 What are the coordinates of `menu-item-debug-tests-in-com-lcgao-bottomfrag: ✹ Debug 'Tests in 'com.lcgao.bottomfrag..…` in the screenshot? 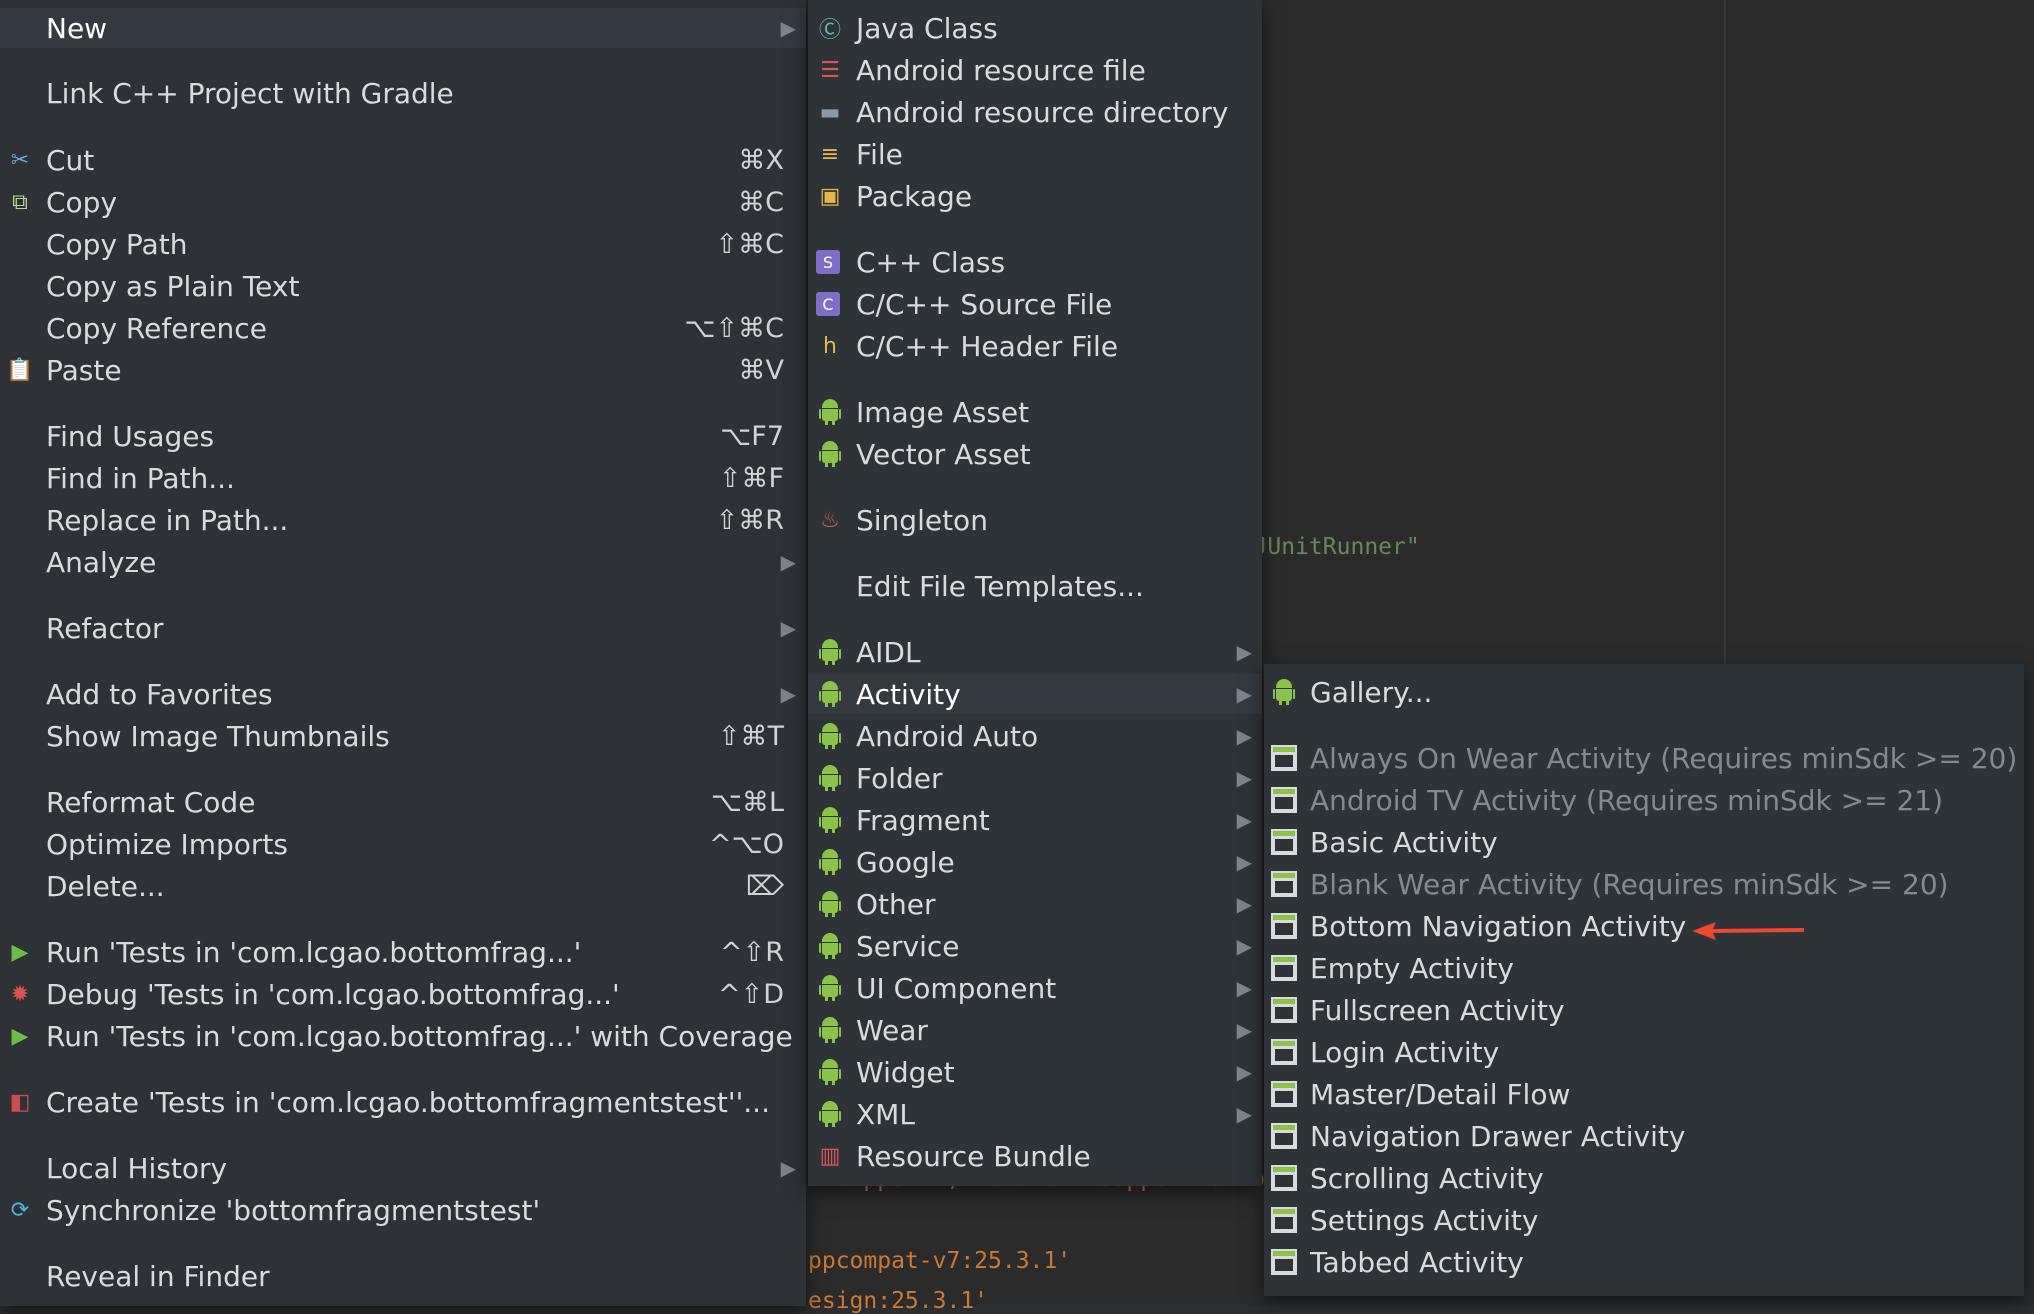 It's located at (403, 994).